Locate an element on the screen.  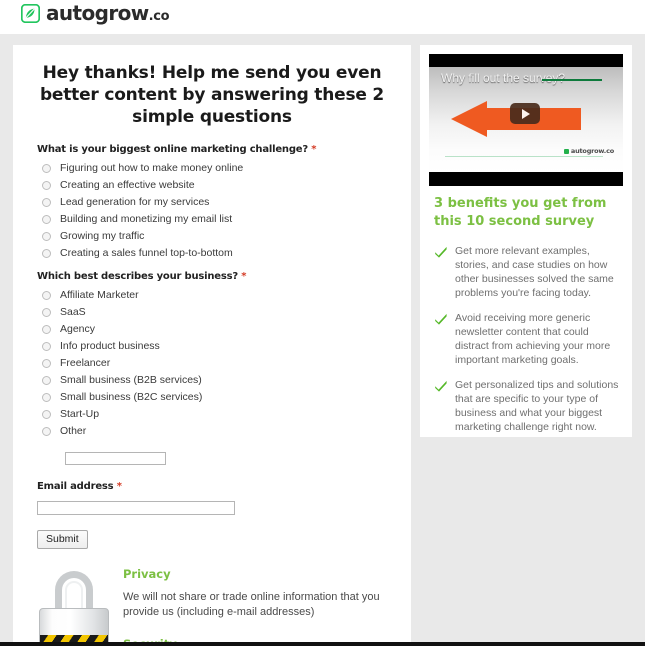
option-business-5: Small business (B2B services) is located at coordinates (212, 380).